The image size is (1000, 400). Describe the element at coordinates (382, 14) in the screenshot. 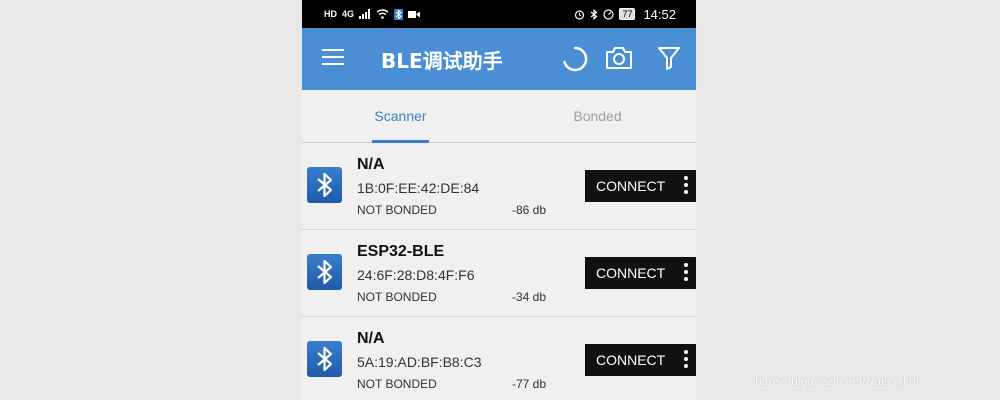

I see `wifi-icon` at that location.